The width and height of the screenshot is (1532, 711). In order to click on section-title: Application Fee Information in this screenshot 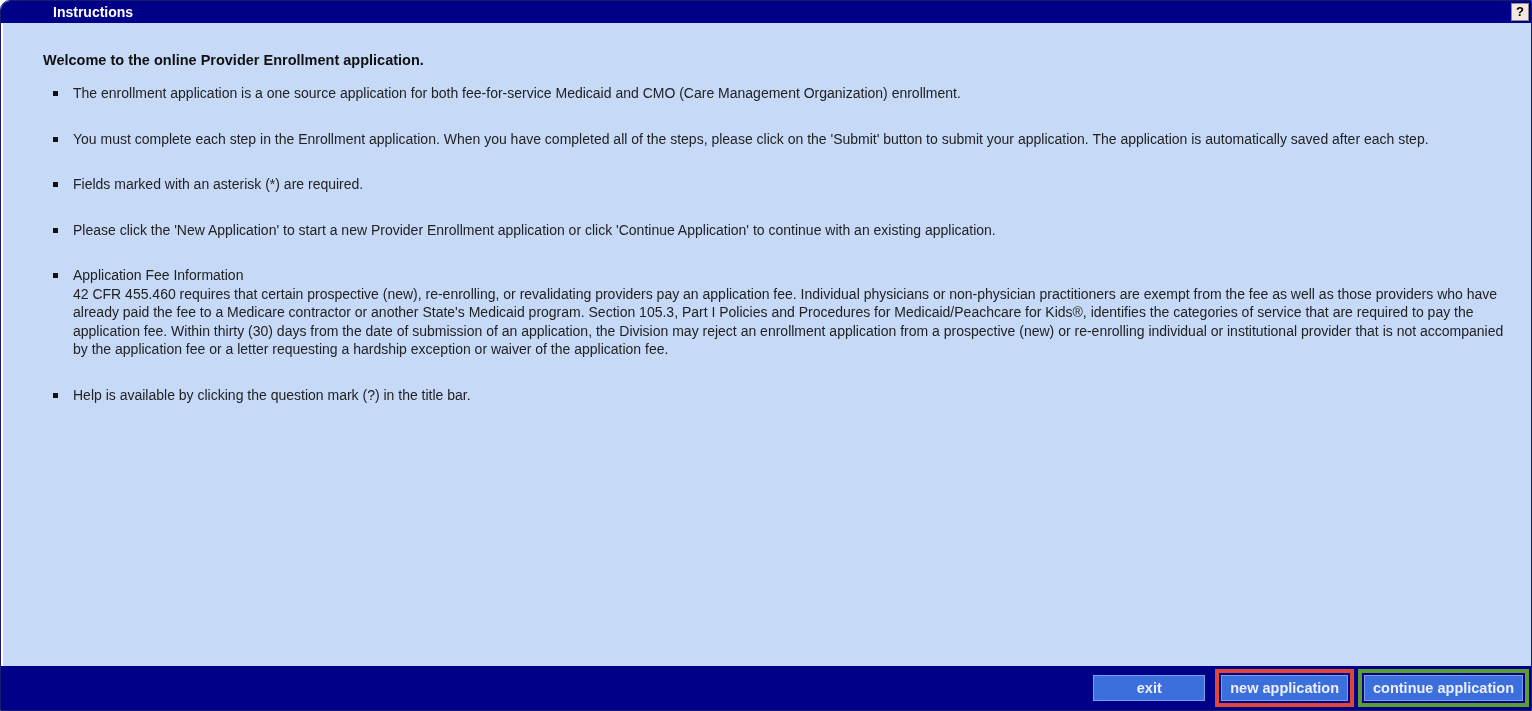, I will do `click(159, 275)`.